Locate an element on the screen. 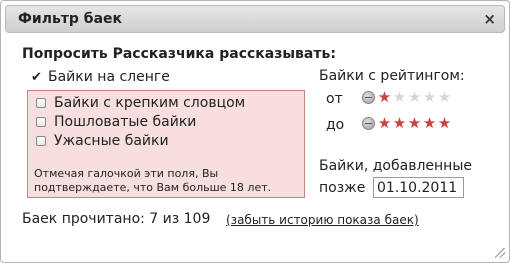 The image size is (510, 263). dialog-titlebar: Фильтр баек × is located at coordinates (255, 19).